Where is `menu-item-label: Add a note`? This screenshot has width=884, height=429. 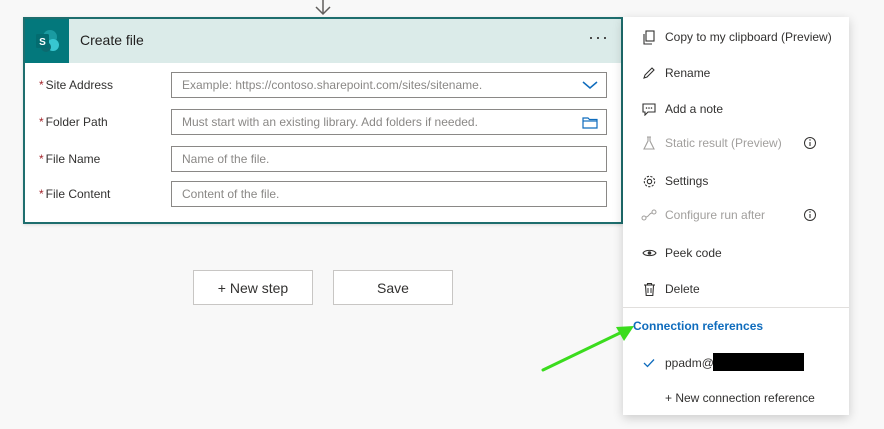 menu-item-label: Add a note is located at coordinates (694, 109).